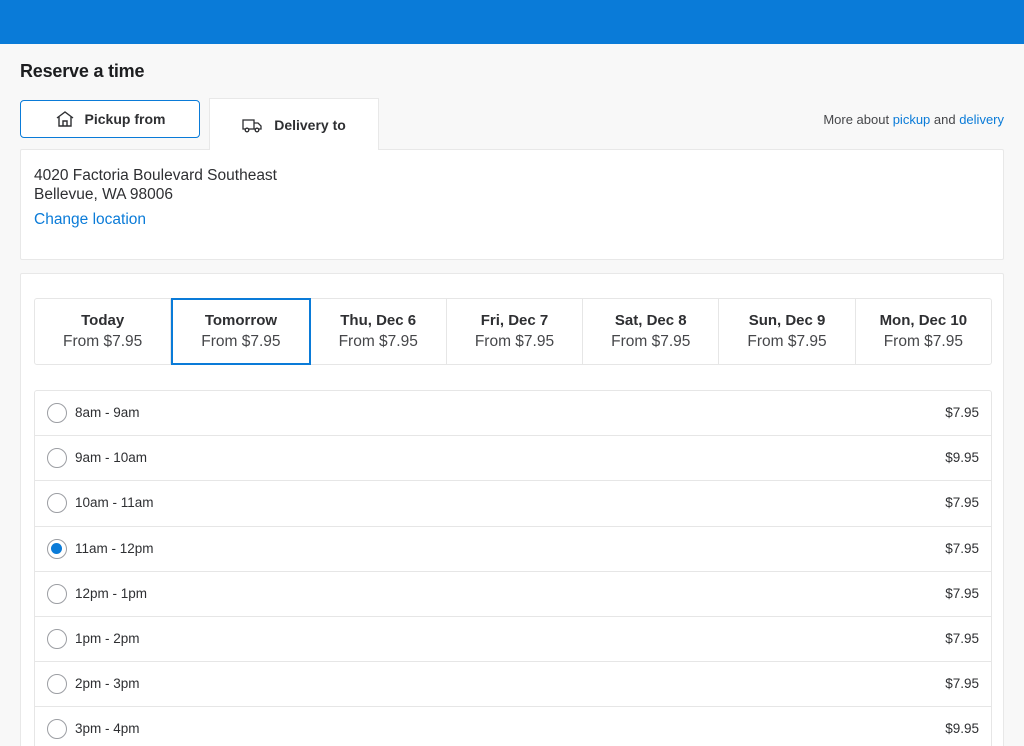 This screenshot has height=746, width=1024. What do you see at coordinates (103, 331) in the screenshot?
I see `day-tab-today: Today From $7.95` at bounding box center [103, 331].